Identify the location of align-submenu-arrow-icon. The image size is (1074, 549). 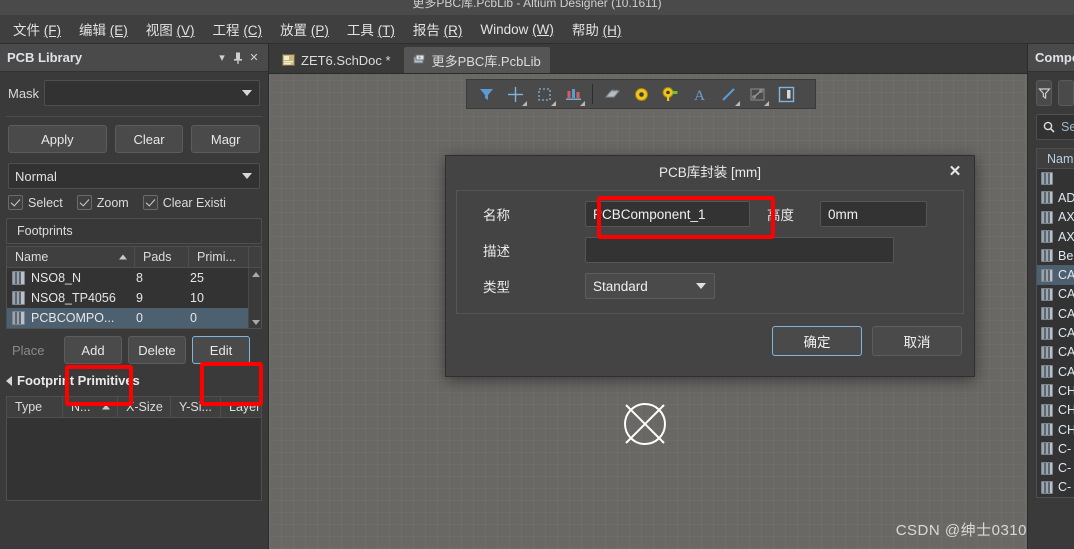
(582, 103).